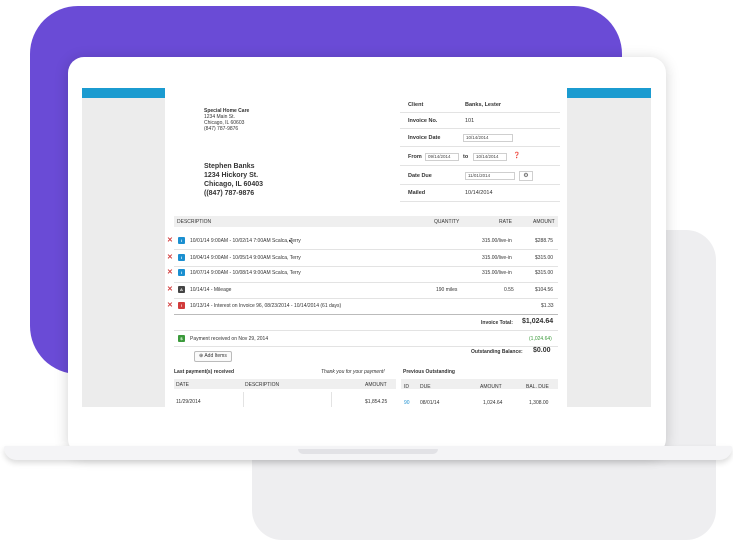  Describe the element at coordinates (194, 222) in the screenshot. I see `column-description: DESCRIPTION` at that location.